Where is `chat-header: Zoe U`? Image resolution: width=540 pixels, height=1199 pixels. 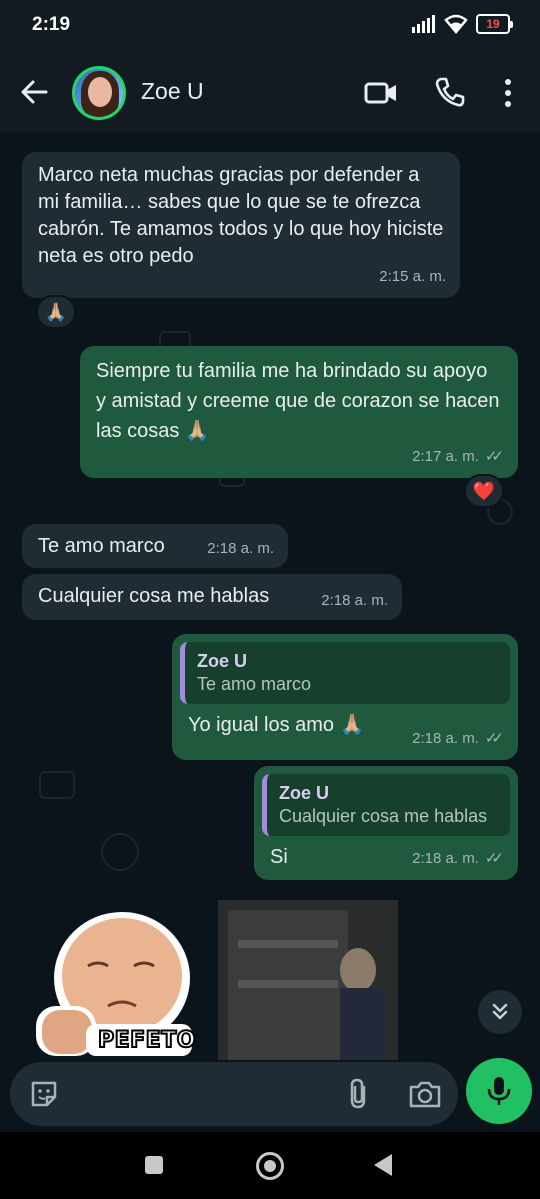
chat-header: Zoe U is located at coordinates (270, 92).